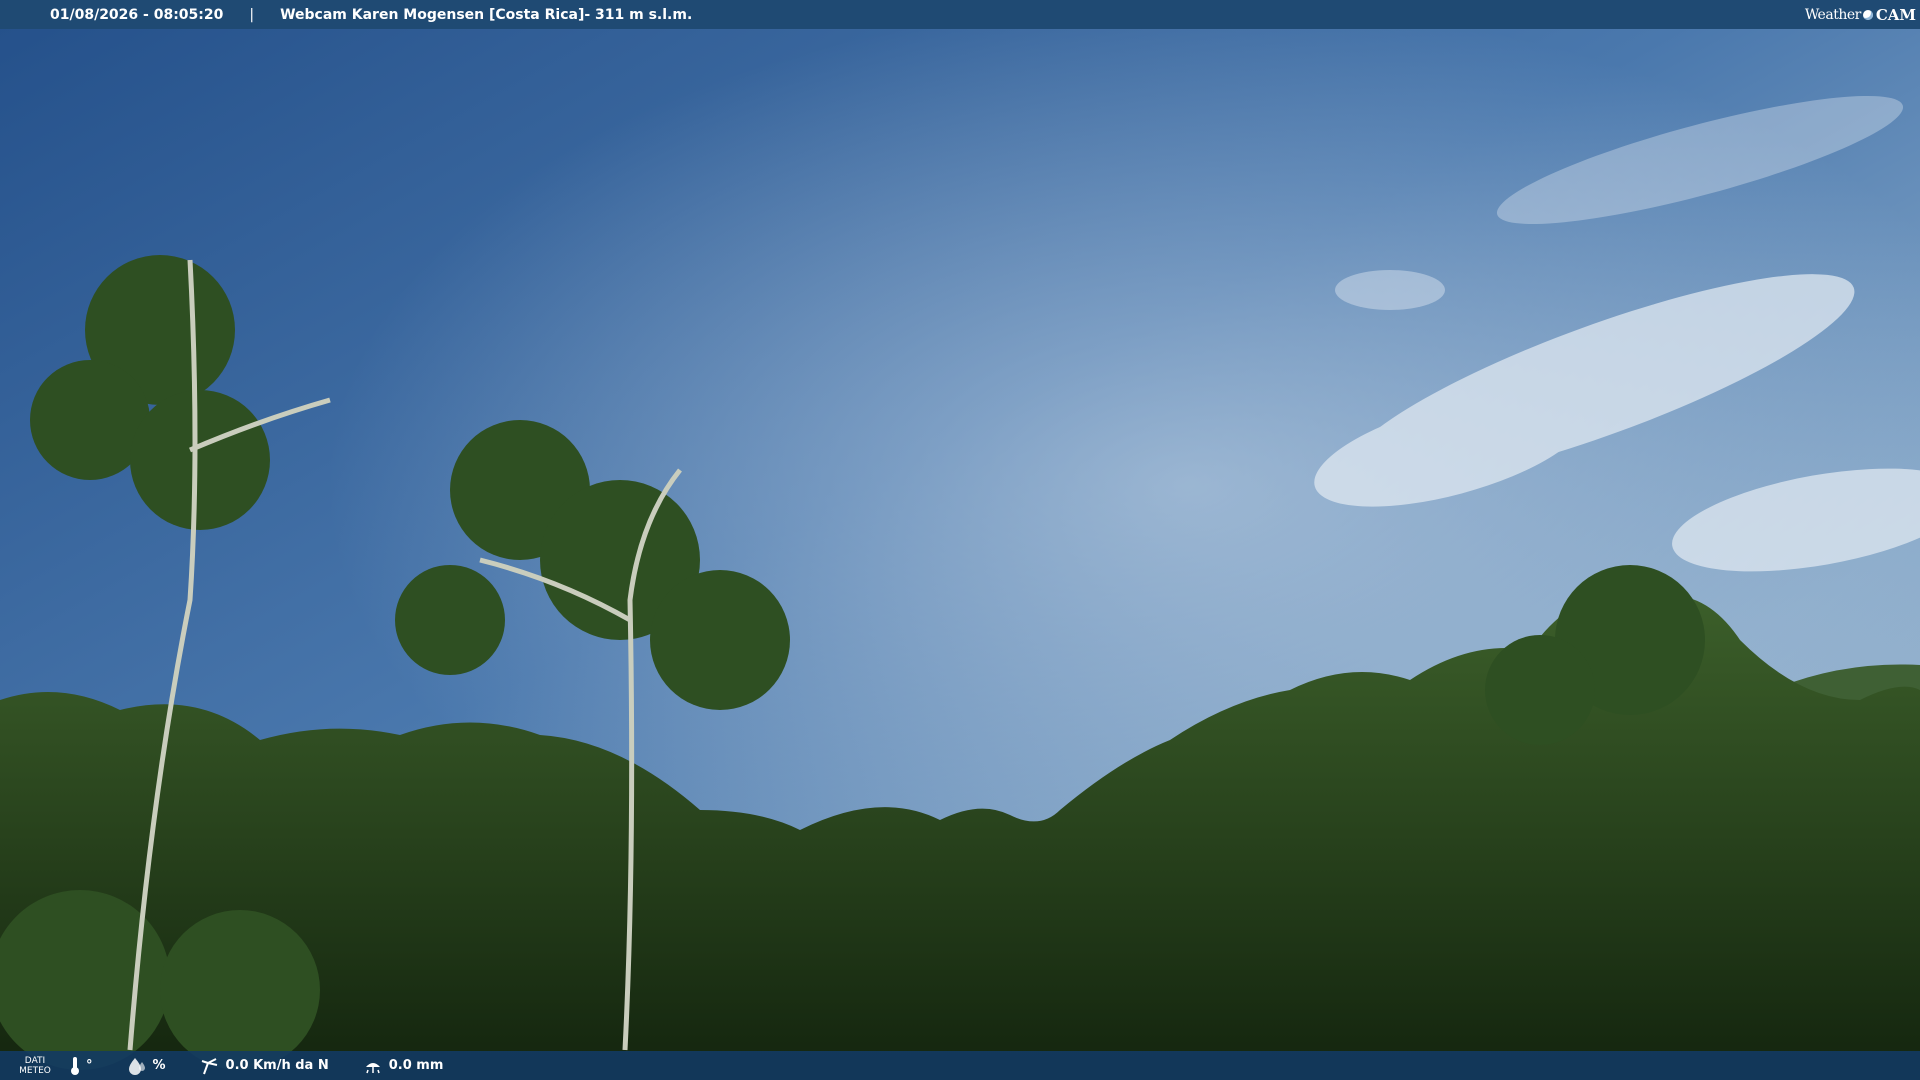 The width and height of the screenshot is (1920, 1080). What do you see at coordinates (136, 1066) in the screenshot?
I see `humidity-icon` at bounding box center [136, 1066].